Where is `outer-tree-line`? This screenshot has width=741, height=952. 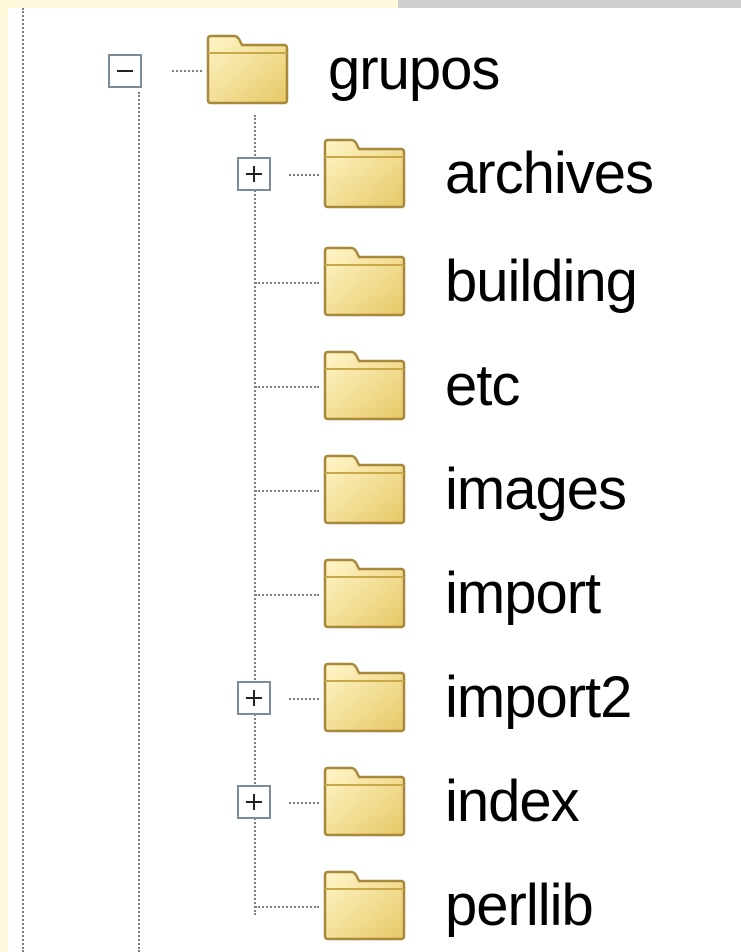 outer-tree-line is located at coordinates (23, 480).